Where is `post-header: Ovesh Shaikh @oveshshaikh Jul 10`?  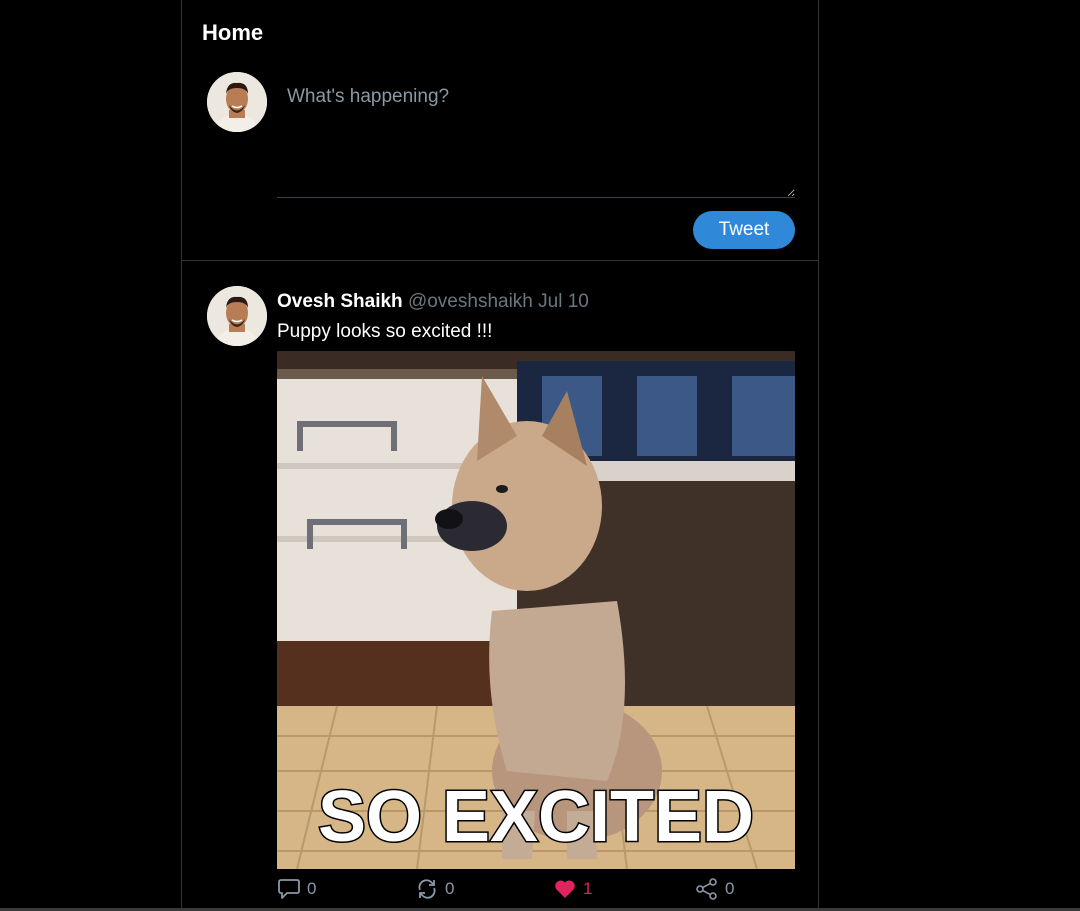
post-header: Ovesh Shaikh @oveshshaikh Jul 10 is located at coordinates (433, 302).